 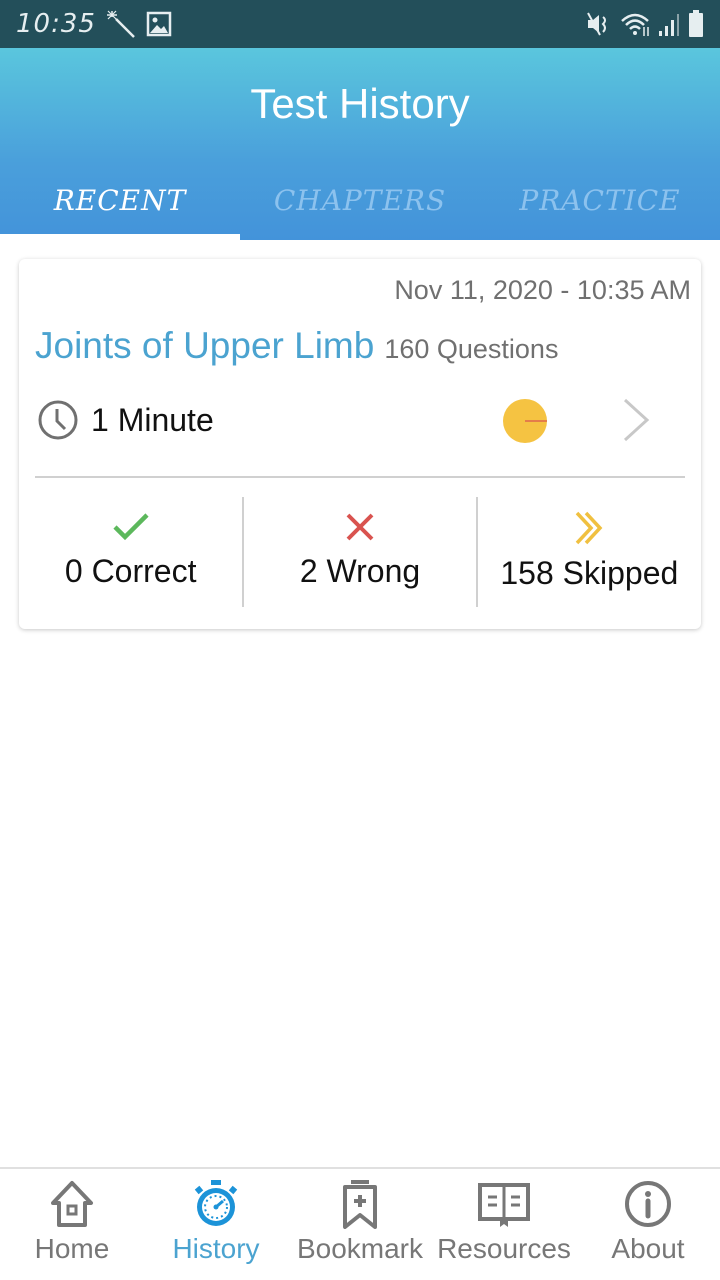 What do you see at coordinates (648, 1204) in the screenshot?
I see `info-icon` at bounding box center [648, 1204].